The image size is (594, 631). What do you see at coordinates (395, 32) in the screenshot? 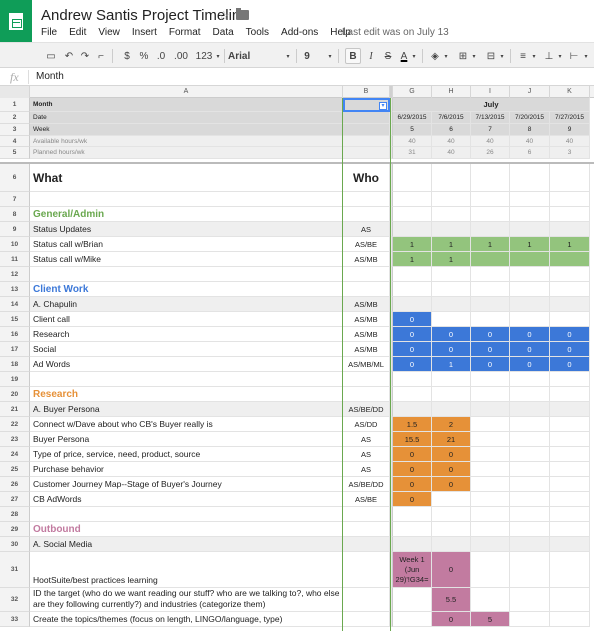
I see `last-edit-link: Last edit was on July 13` at bounding box center [395, 32].